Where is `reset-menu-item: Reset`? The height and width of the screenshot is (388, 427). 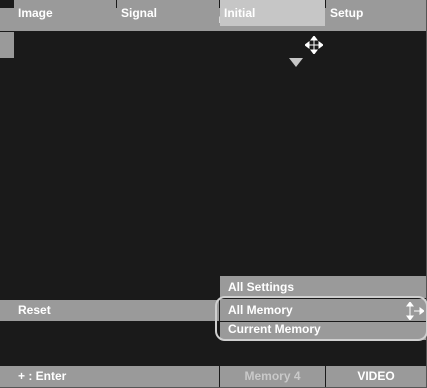
reset-menu-item: Reset is located at coordinates (116, 310).